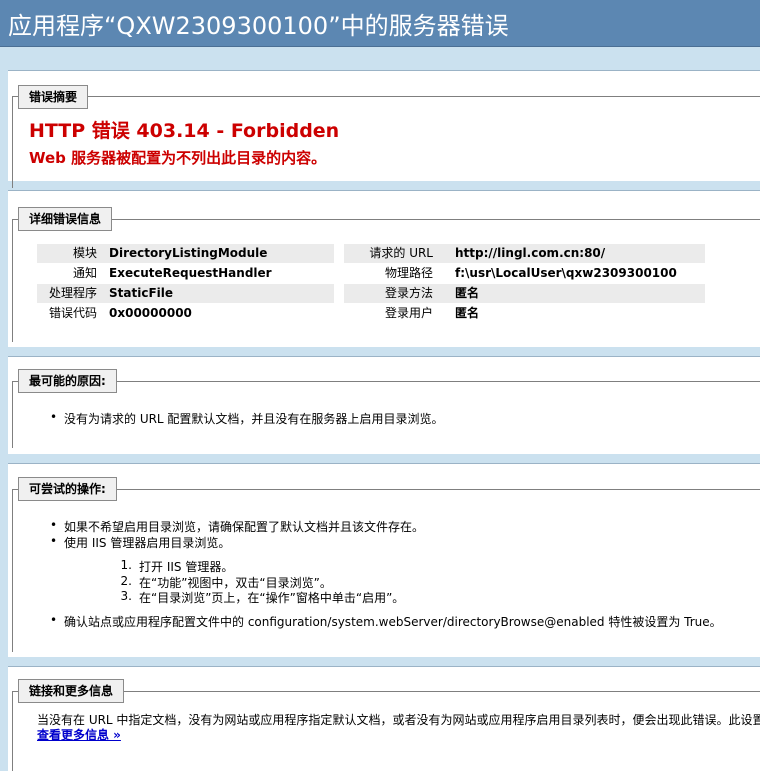 The image size is (760, 771). I want to click on more-info-link: 查看更多信息 », so click(79, 735).